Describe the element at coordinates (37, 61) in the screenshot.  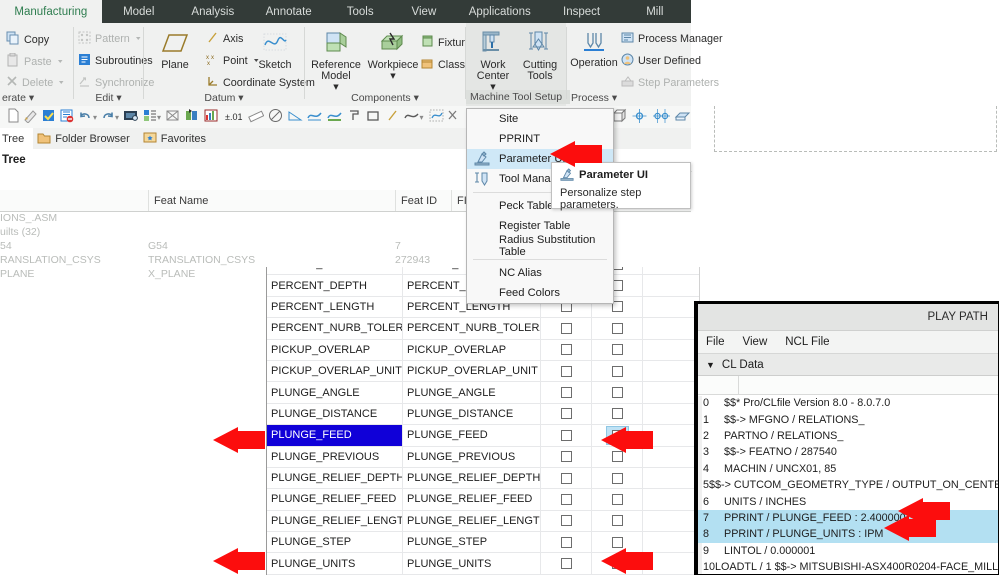
I see `paste-button: Paste` at that location.